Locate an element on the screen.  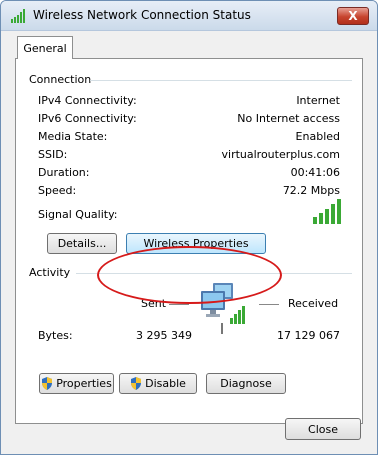
tab-general-label: General is located at coordinates (45, 48).